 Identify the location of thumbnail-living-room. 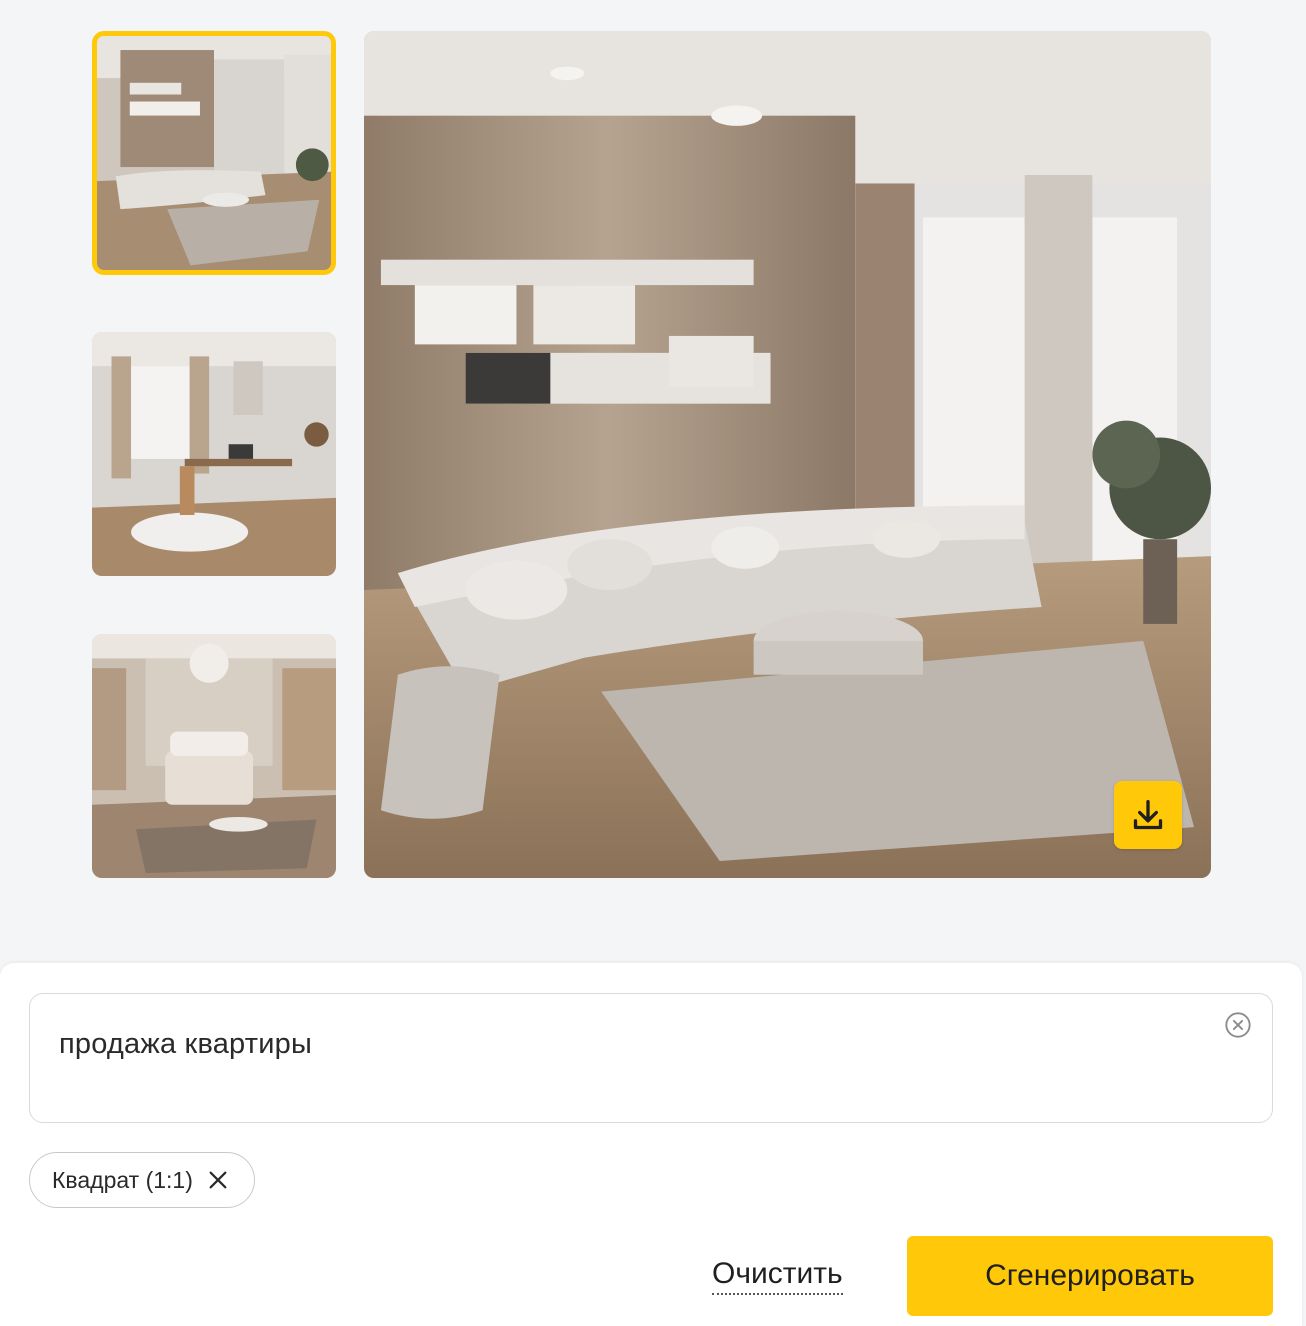
(214, 153).